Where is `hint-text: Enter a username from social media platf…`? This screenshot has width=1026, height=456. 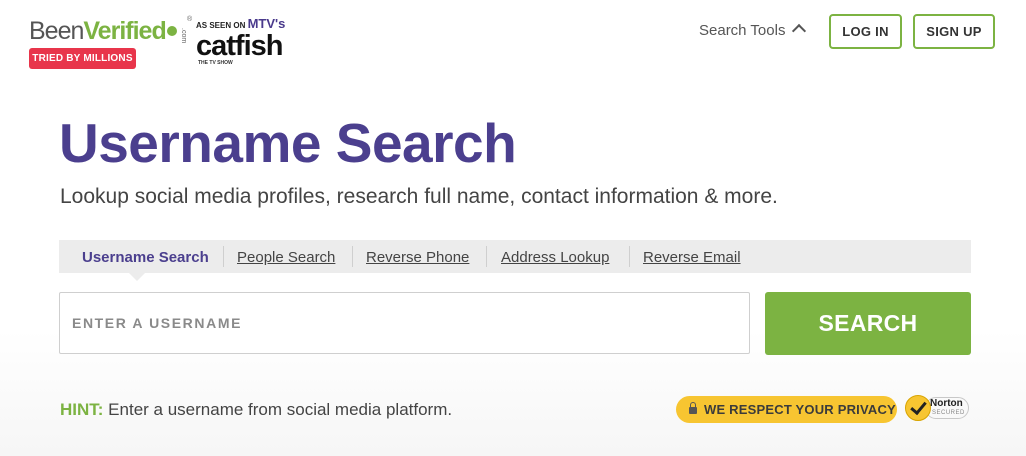
hint-text: Enter a username from social media platf… is located at coordinates (278, 409).